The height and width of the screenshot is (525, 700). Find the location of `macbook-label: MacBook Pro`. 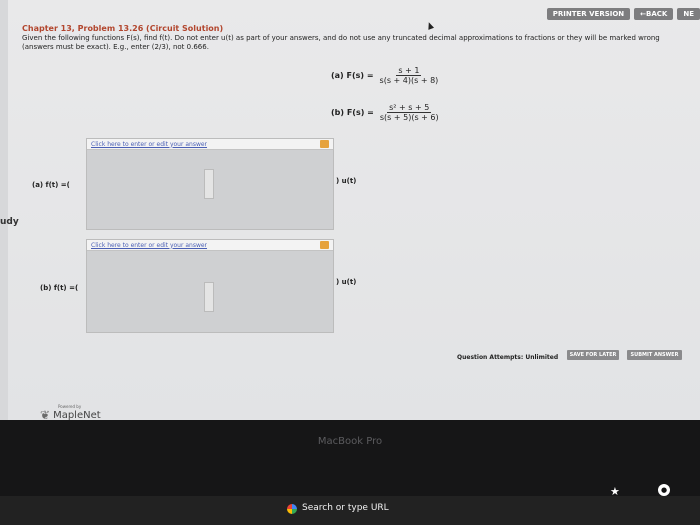

macbook-label: MacBook Pro is located at coordinates (350, 441).